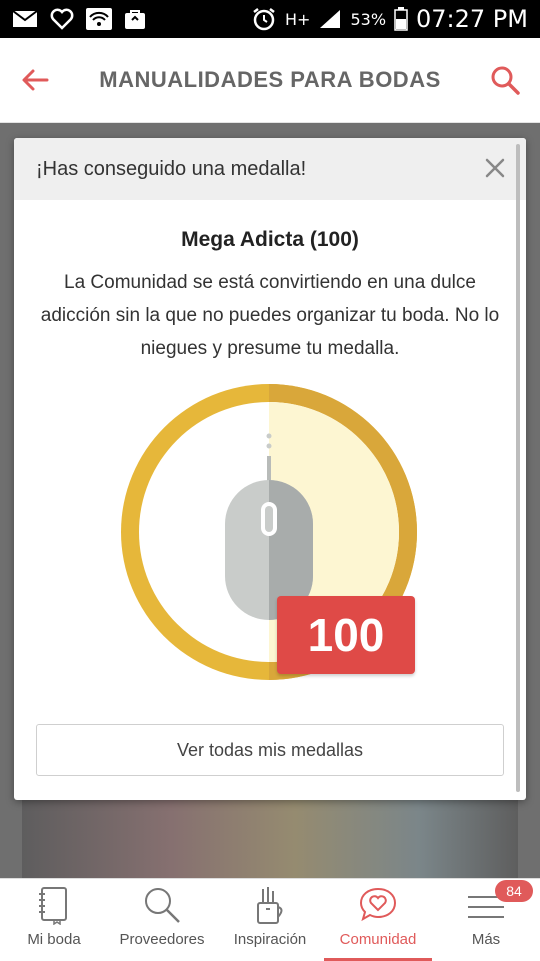 The image size is (540, 961). What do you see at coordinates (401, 19) in the screenshot?
I see `battery-icon` at bounding box center [401, 19].